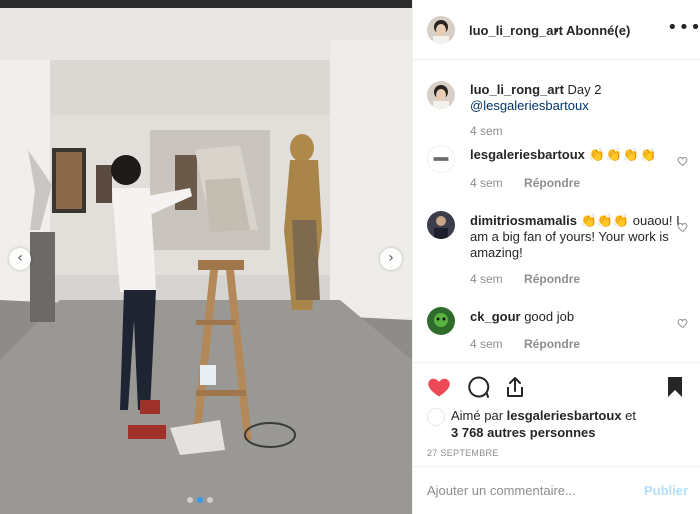 The height and width of the screenshot is (514, 700). I want to click on post-header: luo_li_rong_art • Abonné(e) •••, so click(556, 30).